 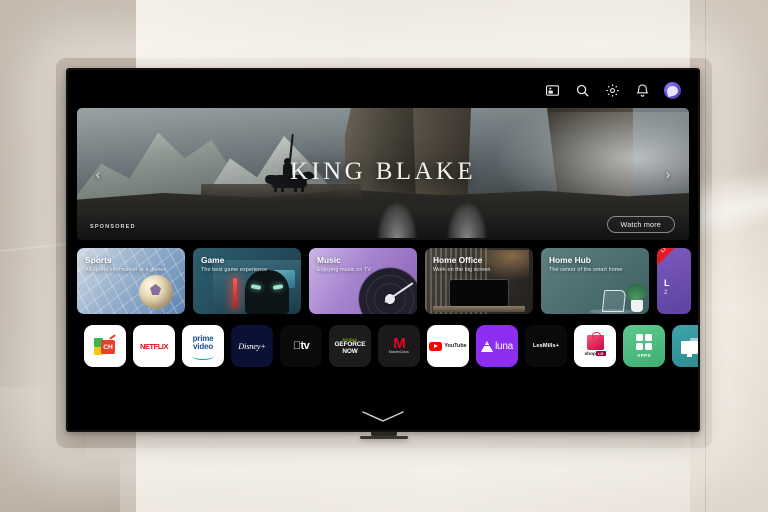 I want to click on screen-share-front-icon, so click(x=689, y=347).